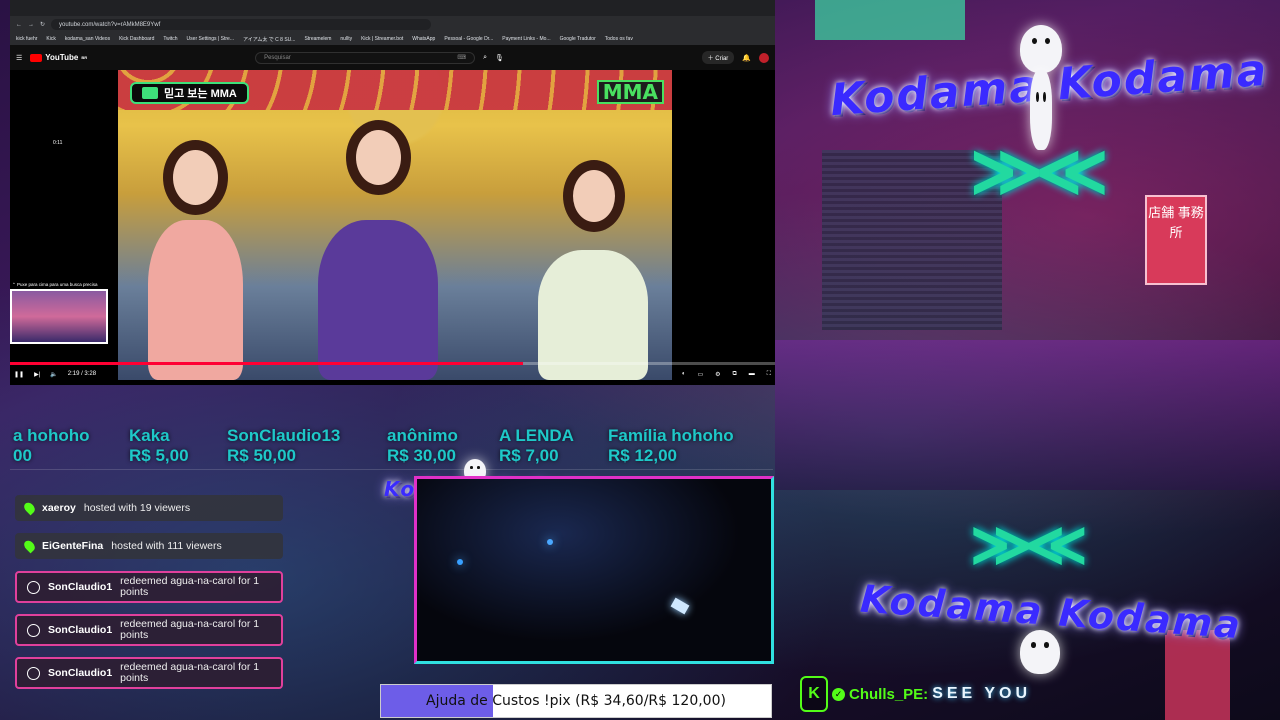  What do you see at coordinates (136, 39) in the screenshot?
I see `bookmark: Kick Dashboard` at bounding box center [136, 39].